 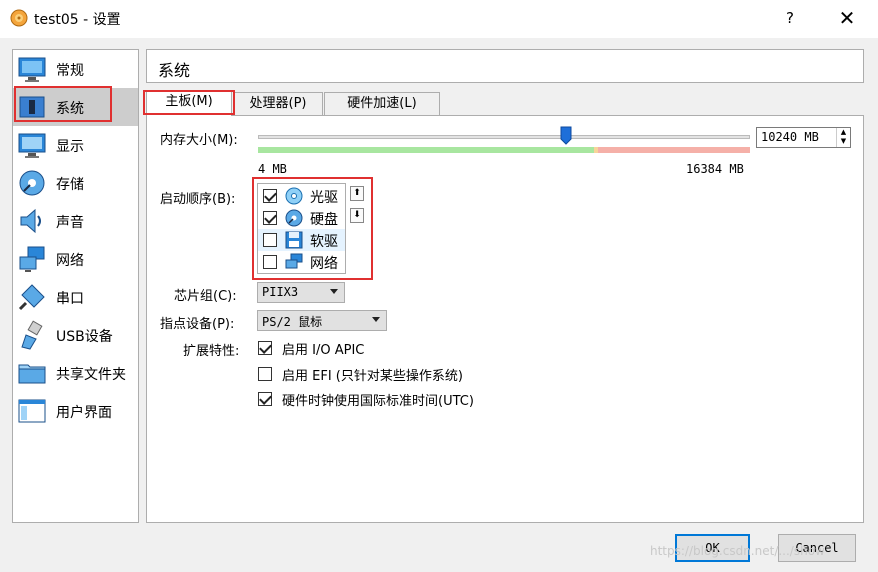 What do you see at coordinates (70, 185) in the screenshot?
I see `sidebar-item-label: 存储` at bounding box center [70, 185].